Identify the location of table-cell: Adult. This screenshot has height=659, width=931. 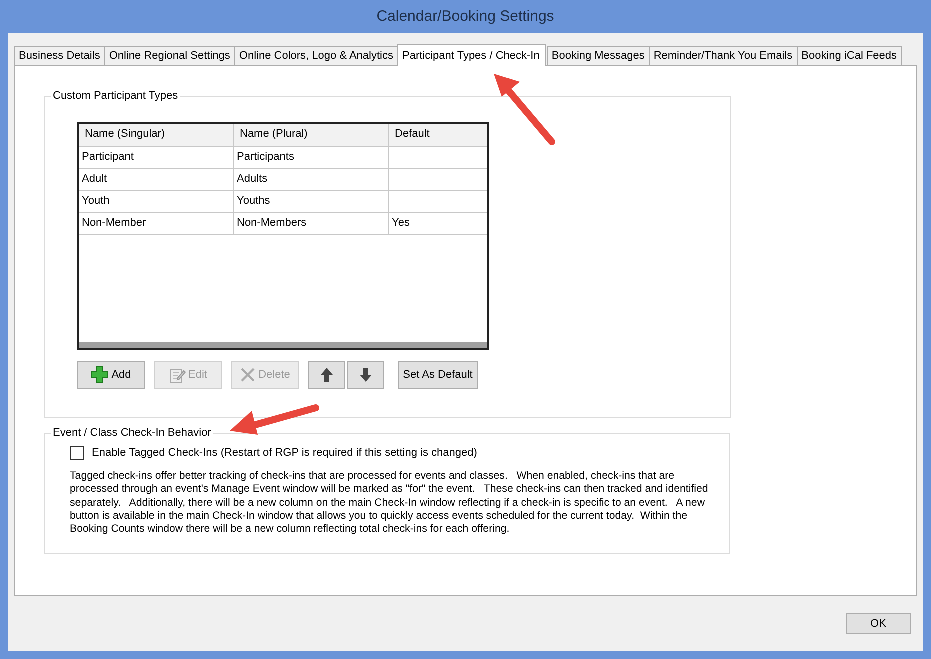
(156, 179).